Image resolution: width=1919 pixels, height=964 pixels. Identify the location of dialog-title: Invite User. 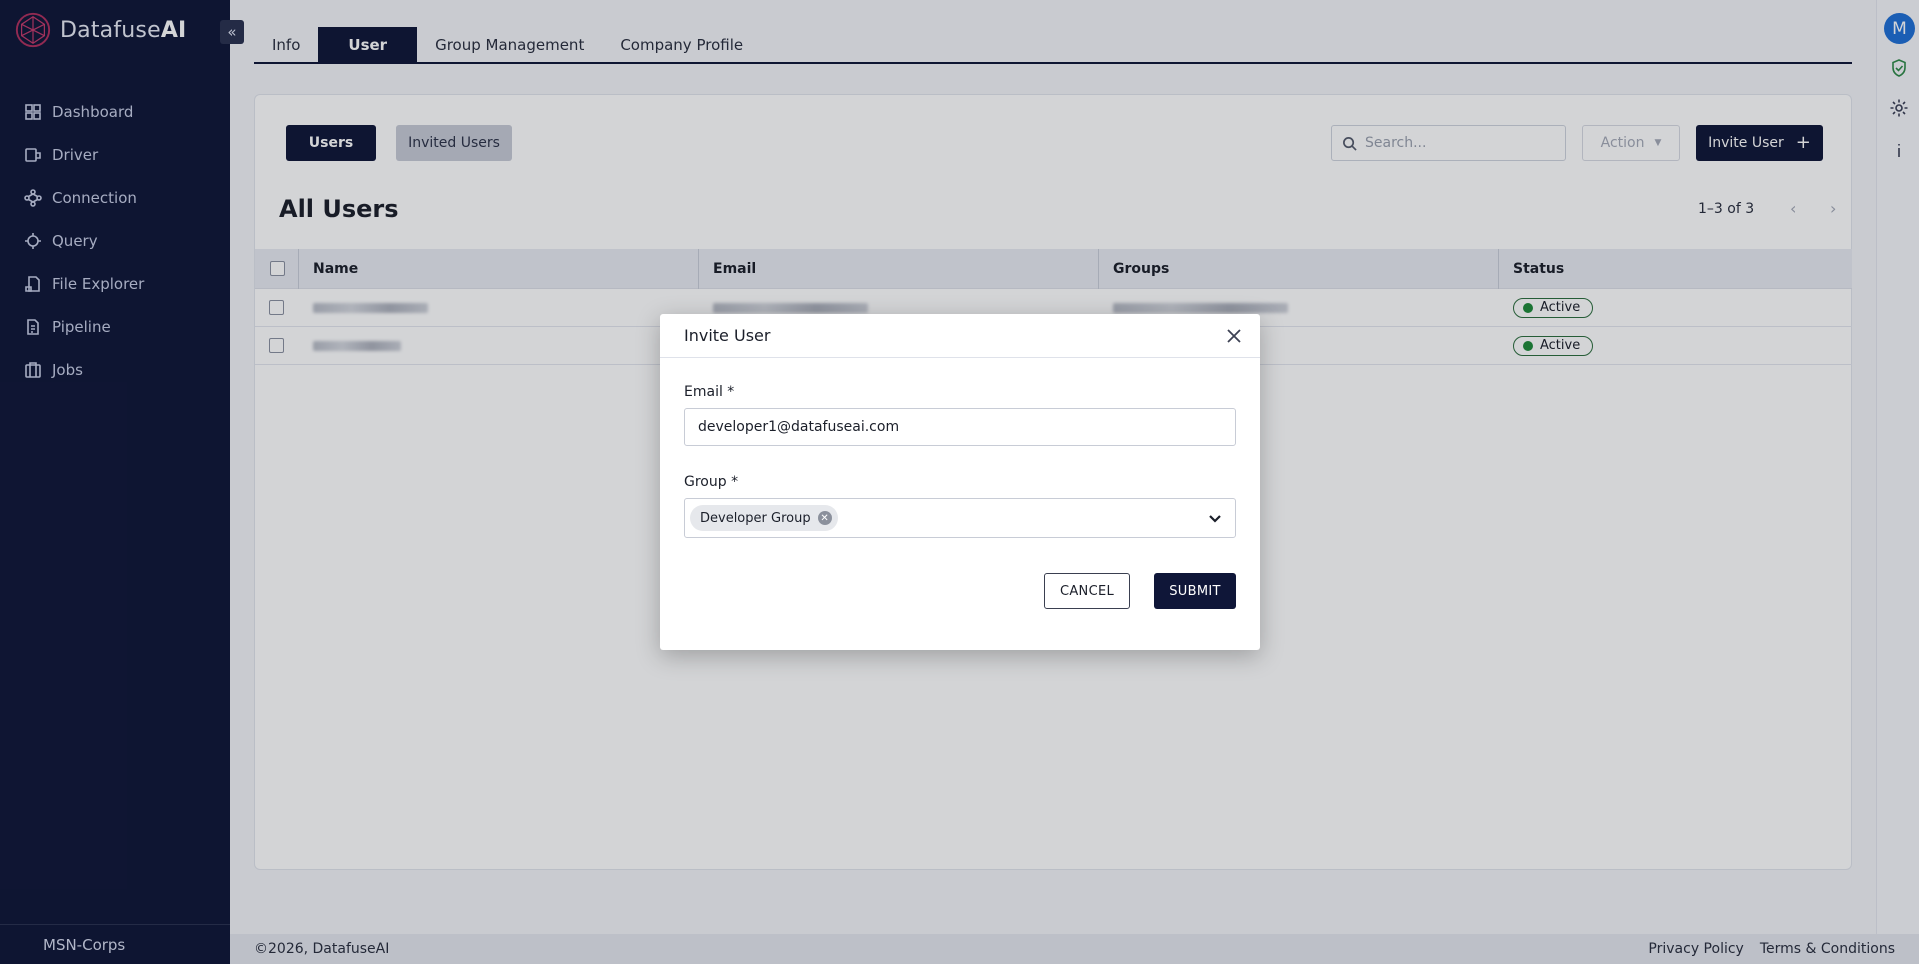
(727, 335).